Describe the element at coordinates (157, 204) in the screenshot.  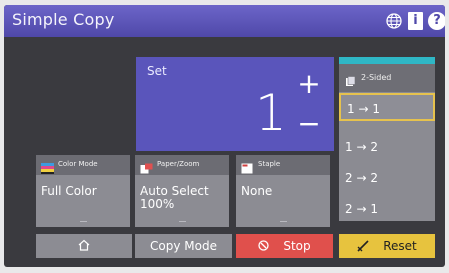
I see `paper-zoom-value-line2: 100%` at that location.